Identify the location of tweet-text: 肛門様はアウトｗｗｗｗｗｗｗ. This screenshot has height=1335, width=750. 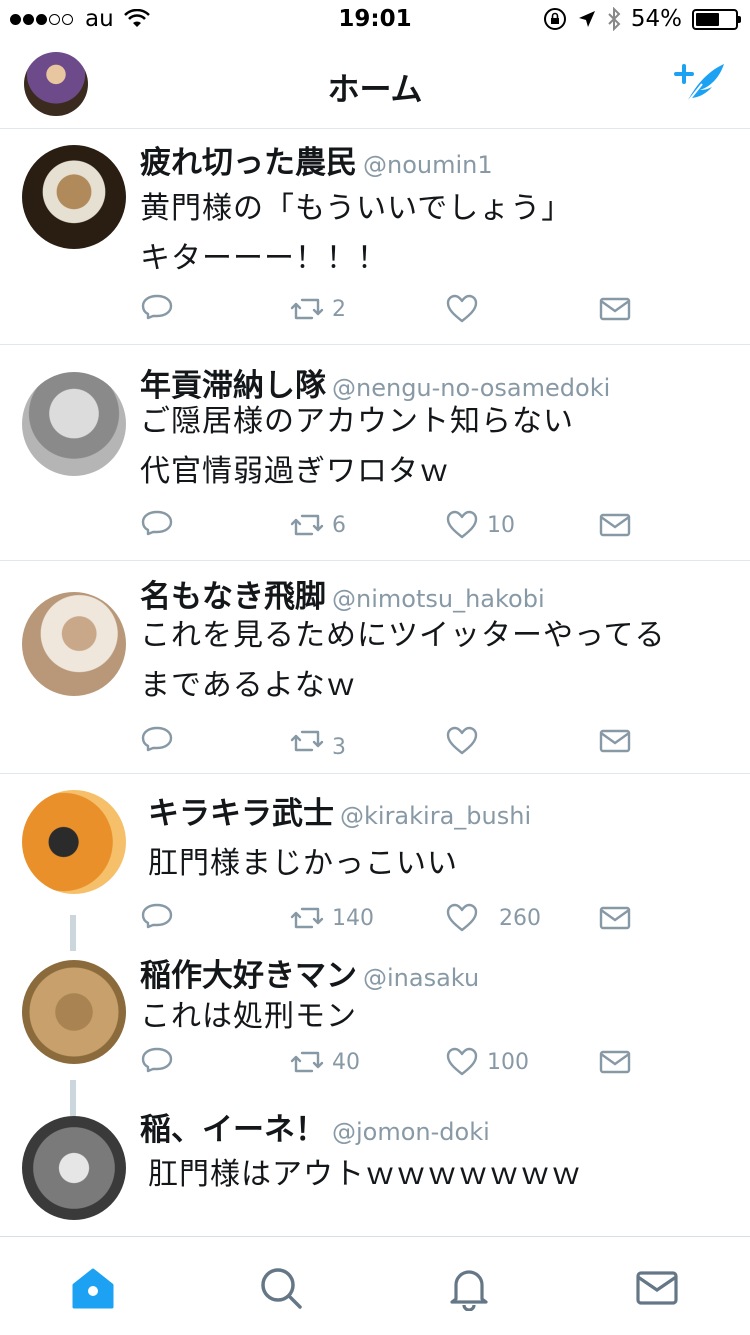
(365, 1175).